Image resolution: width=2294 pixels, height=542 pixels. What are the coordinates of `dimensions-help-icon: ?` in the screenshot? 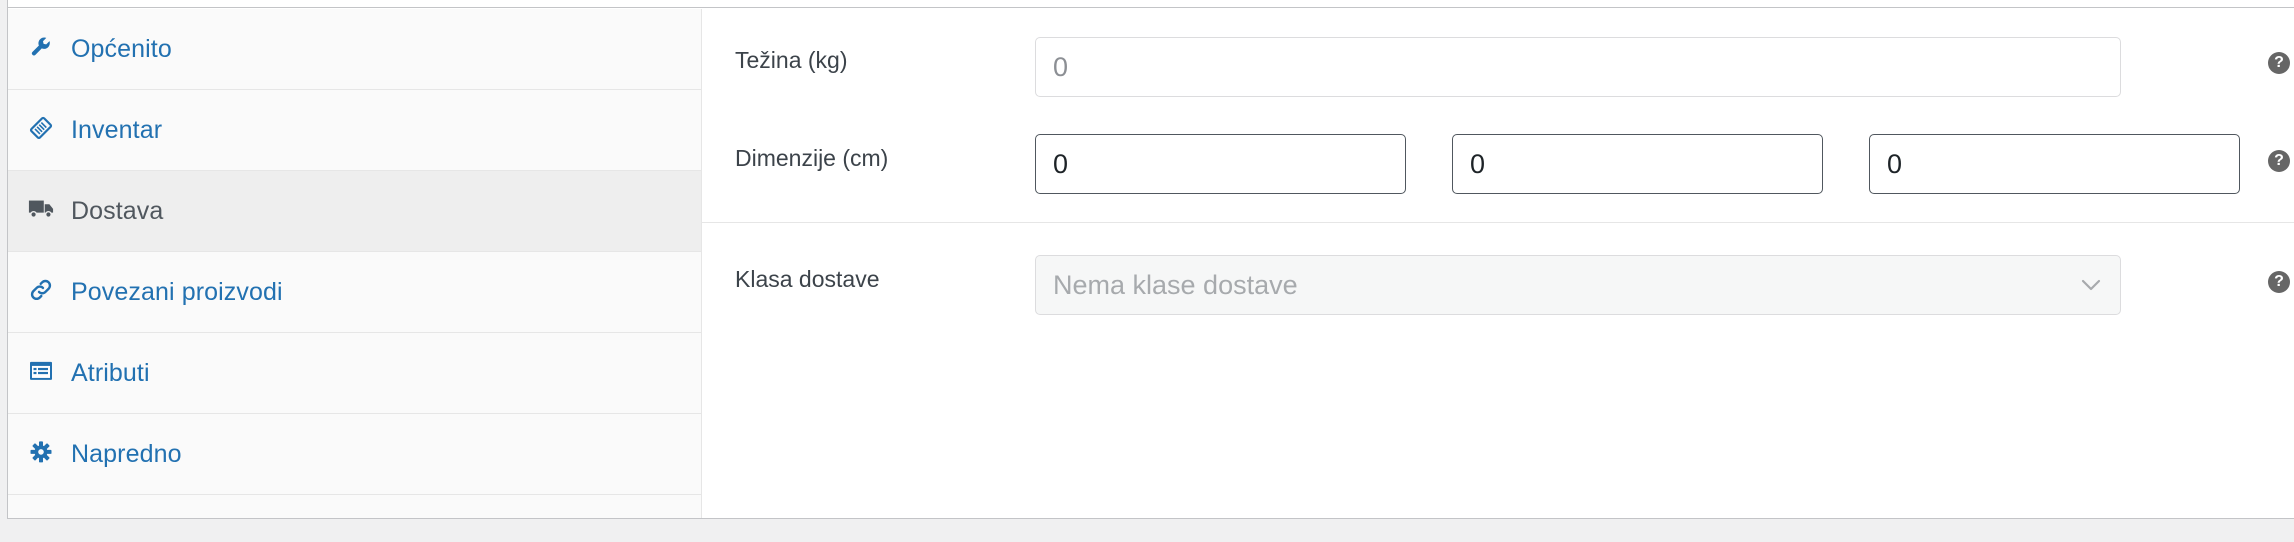 It's located at (2279, 161).